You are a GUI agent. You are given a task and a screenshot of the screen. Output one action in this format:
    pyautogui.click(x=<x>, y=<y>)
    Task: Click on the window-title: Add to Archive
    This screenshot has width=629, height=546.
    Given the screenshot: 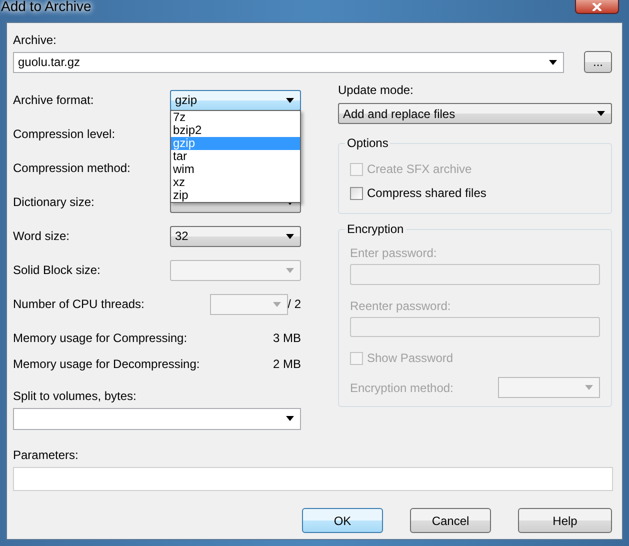 What is the action you would take?
    pyautogui.click(x=46, y=7)
    